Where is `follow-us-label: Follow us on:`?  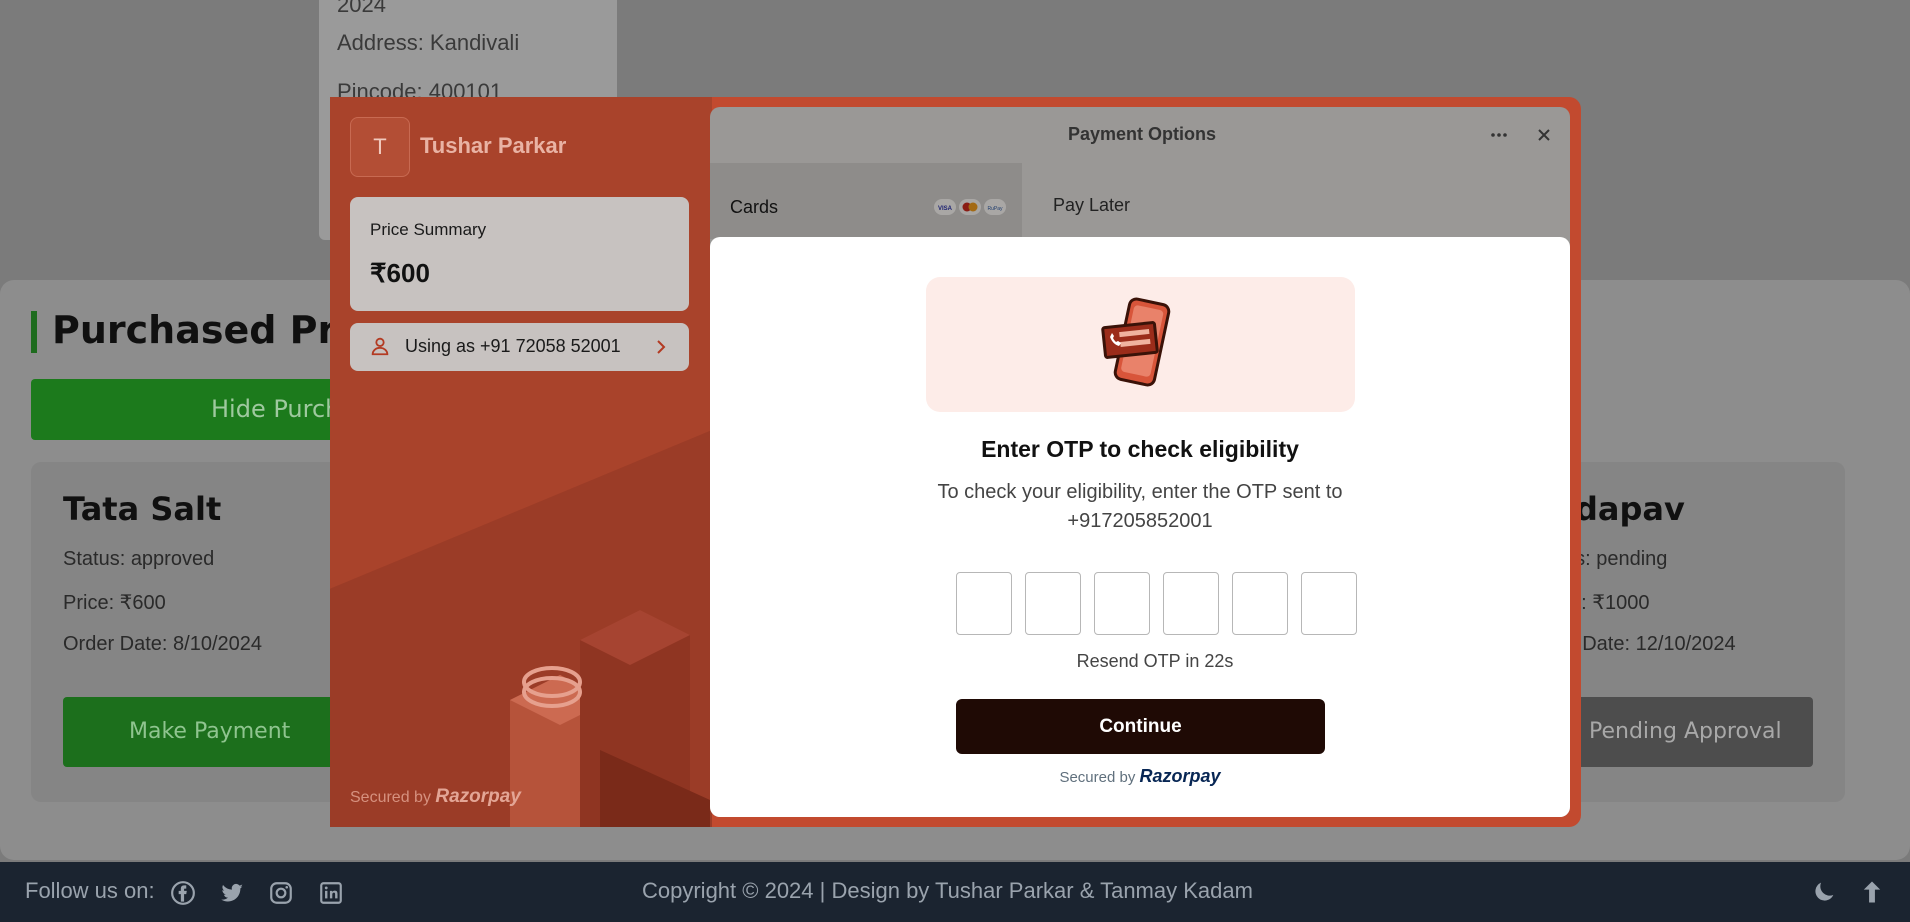 follow-us-label: Follow us on: is located at coordinates (90, 890).